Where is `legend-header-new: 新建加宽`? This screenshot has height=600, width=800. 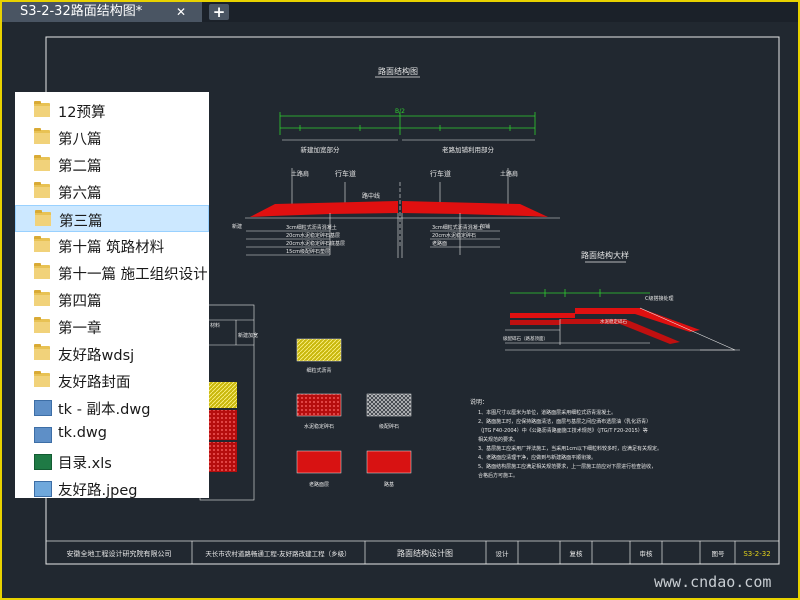 legend-header-new: 新建加宽 is located at coordinates (248, 335).